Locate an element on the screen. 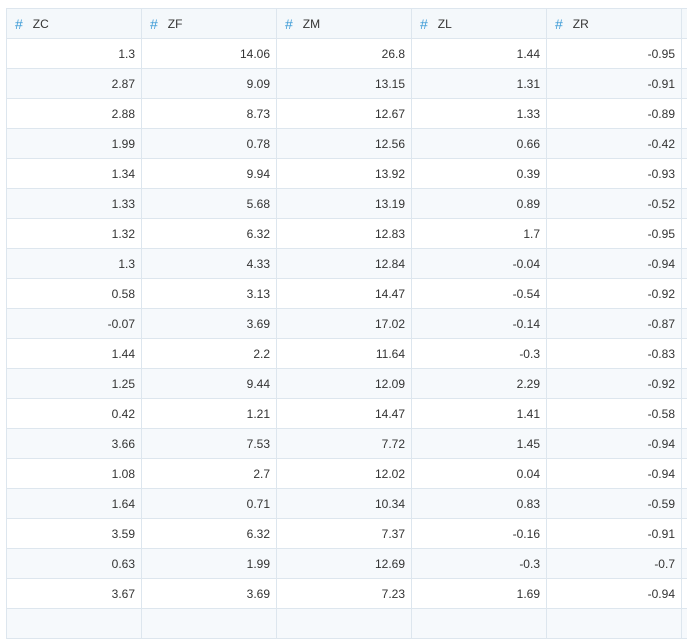 This screenshot has width=687, height=639. table-cell-zm: 26.8 is located at coordinates (344, 54).